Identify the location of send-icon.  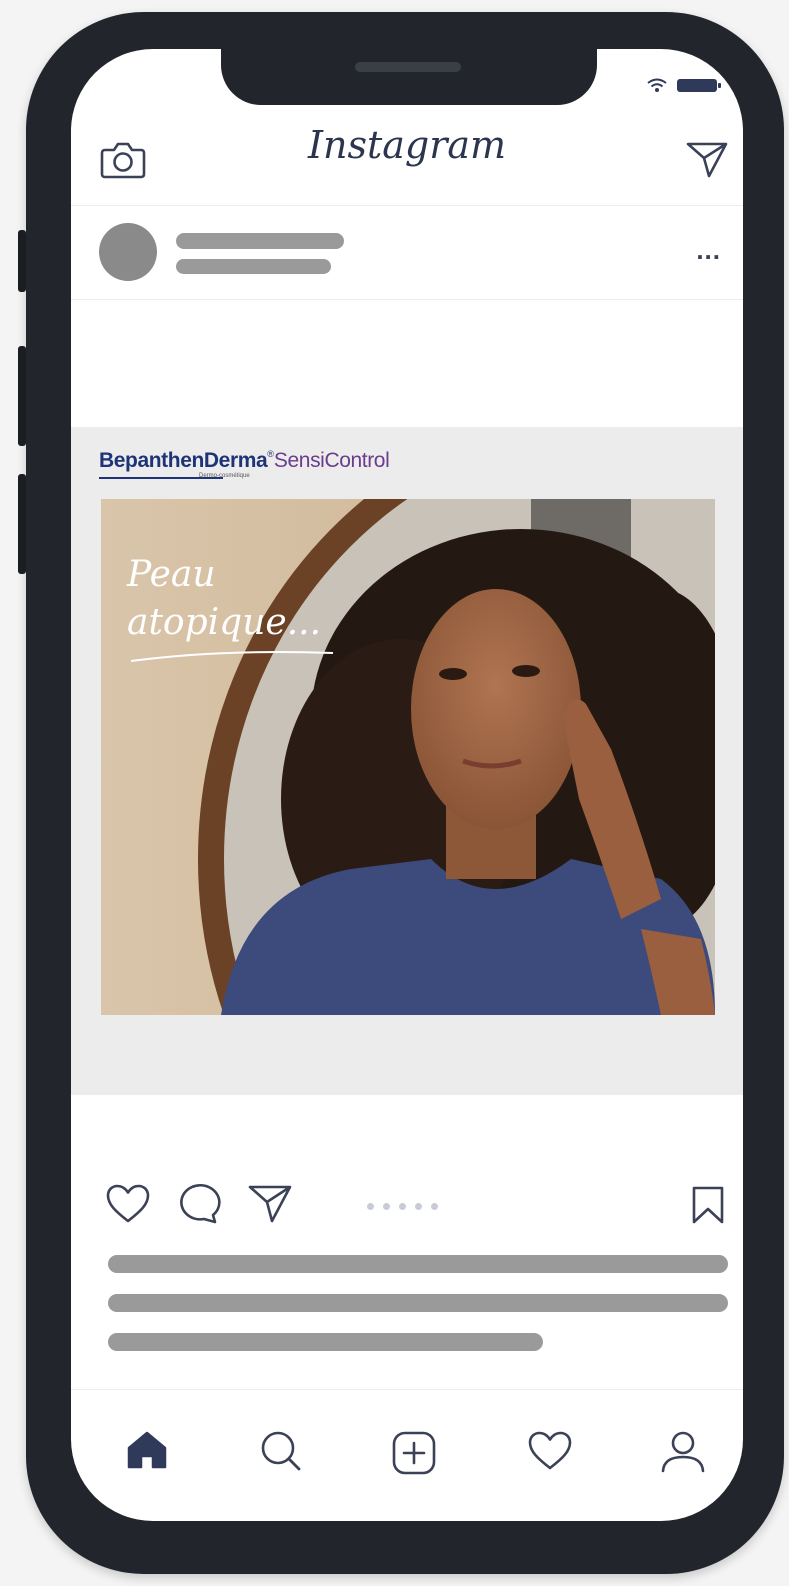
(707, 159).